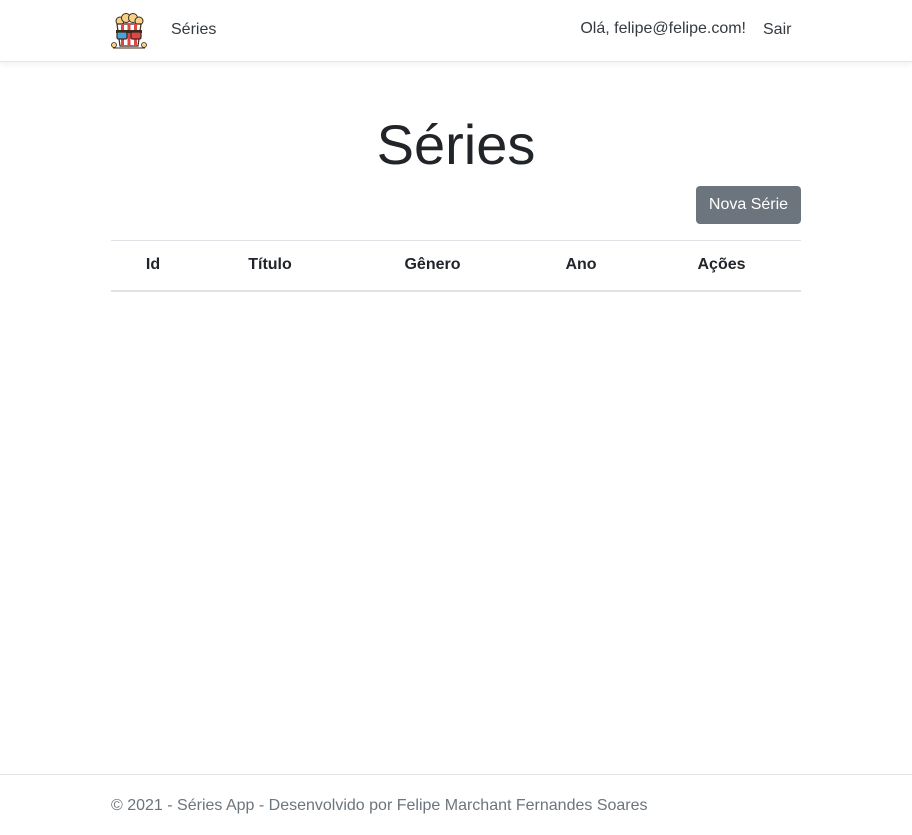 The image size is (912, 835). I want to click on column-header-year: Ano, so click(581, 266).